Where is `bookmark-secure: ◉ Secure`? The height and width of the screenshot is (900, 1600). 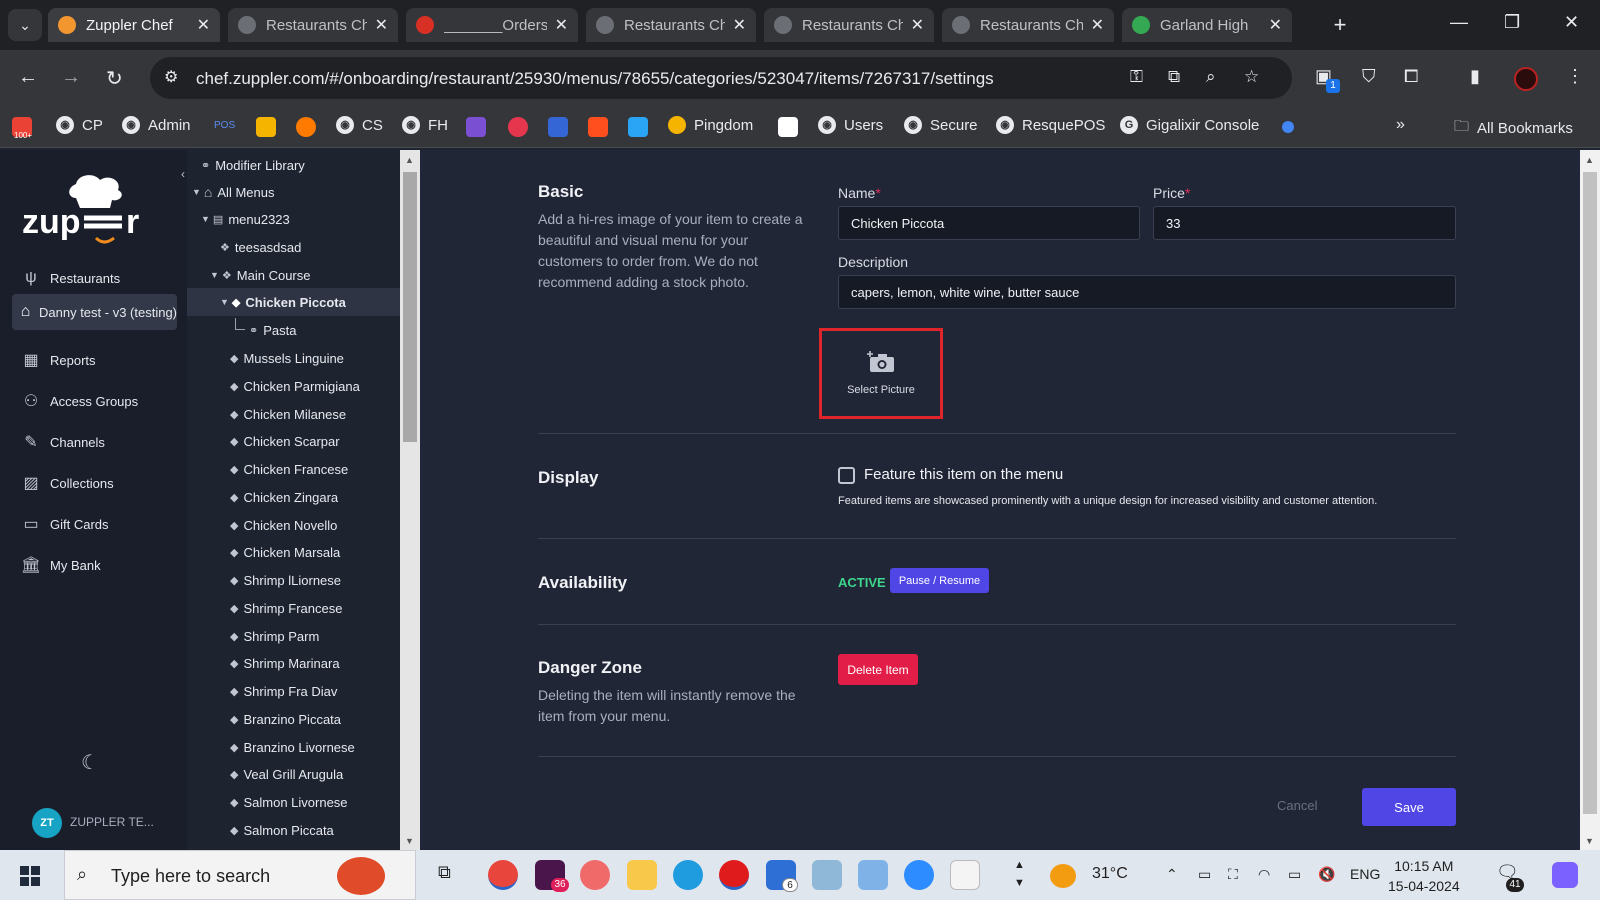 bookmark-secure: ◉ Secure is located at coordinates (941, 125).